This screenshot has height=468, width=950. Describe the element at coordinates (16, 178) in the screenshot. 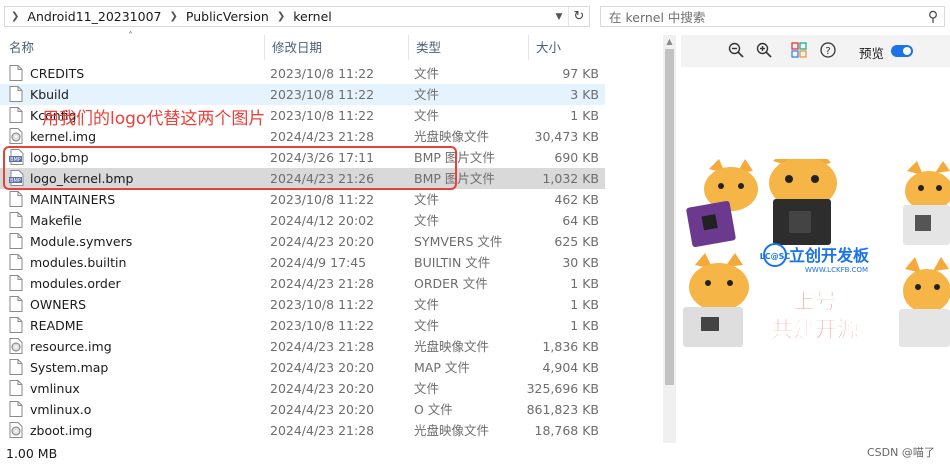

I see `bmp-icon: BMP` at that location.